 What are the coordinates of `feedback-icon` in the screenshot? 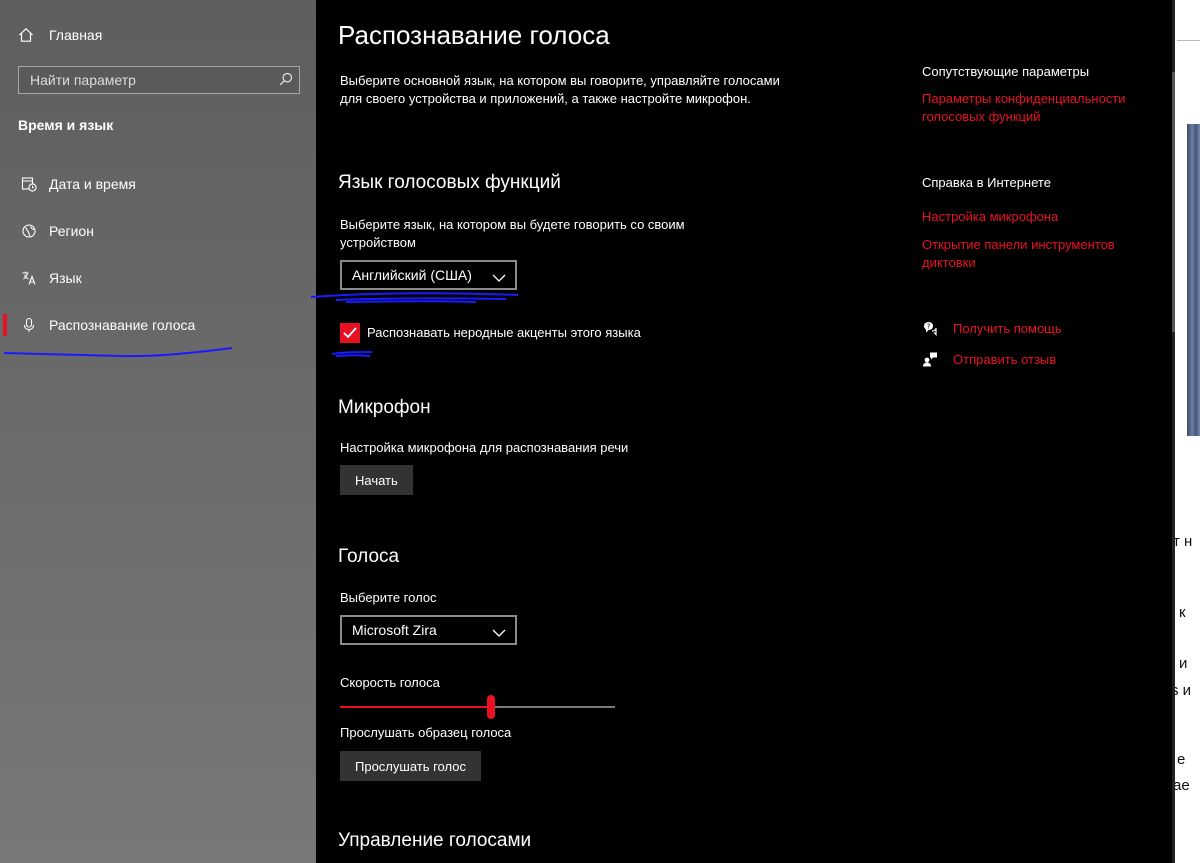 It's located at (931, 359).